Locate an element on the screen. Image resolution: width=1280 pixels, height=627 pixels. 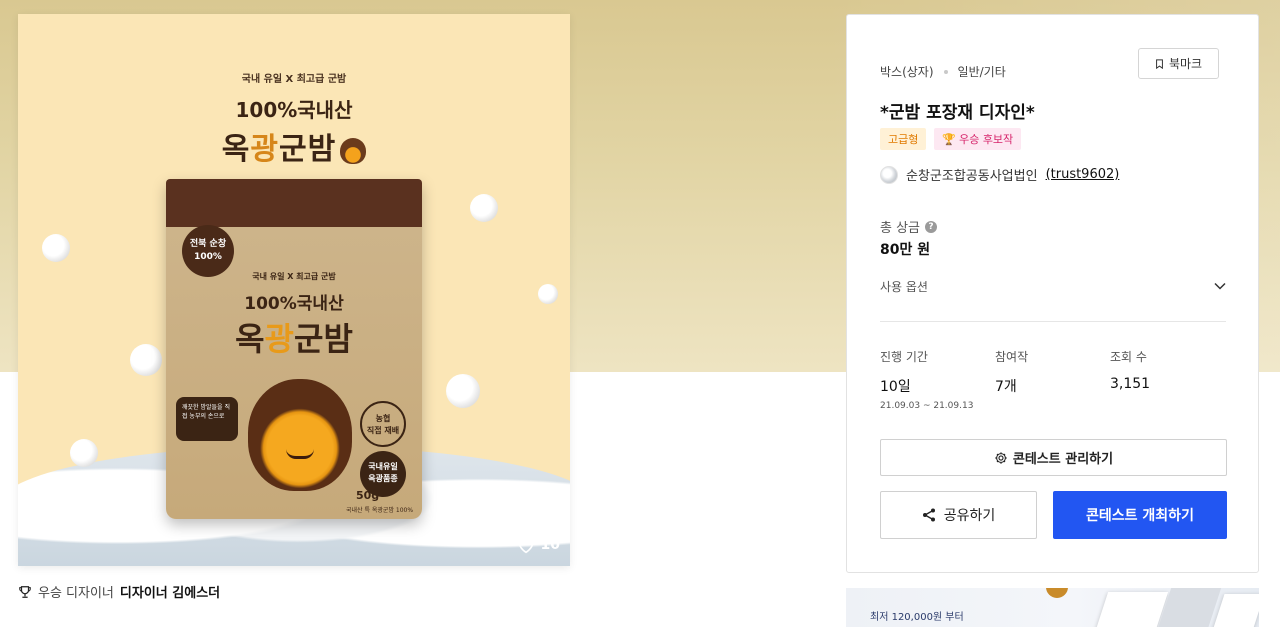
pouch-seal-farm: 농협 직접 재배 is located at coordinates (383, 424).